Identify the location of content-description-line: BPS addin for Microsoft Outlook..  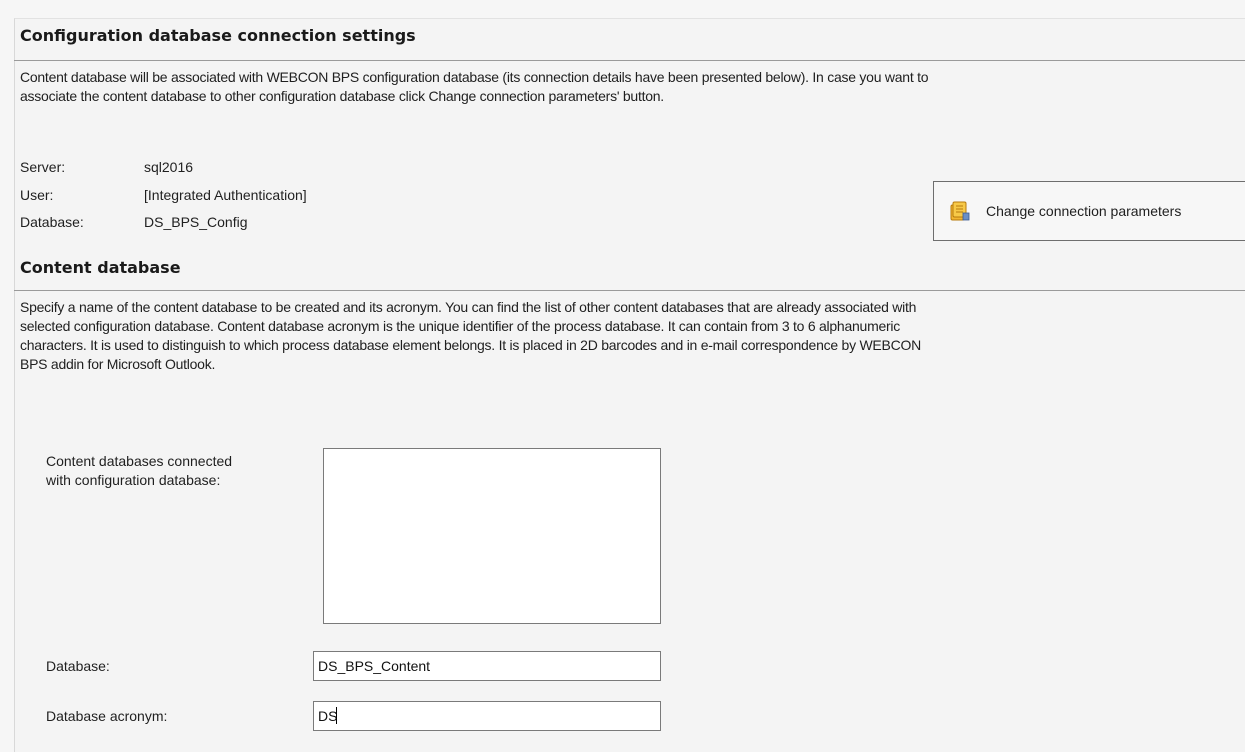
(118, 364).